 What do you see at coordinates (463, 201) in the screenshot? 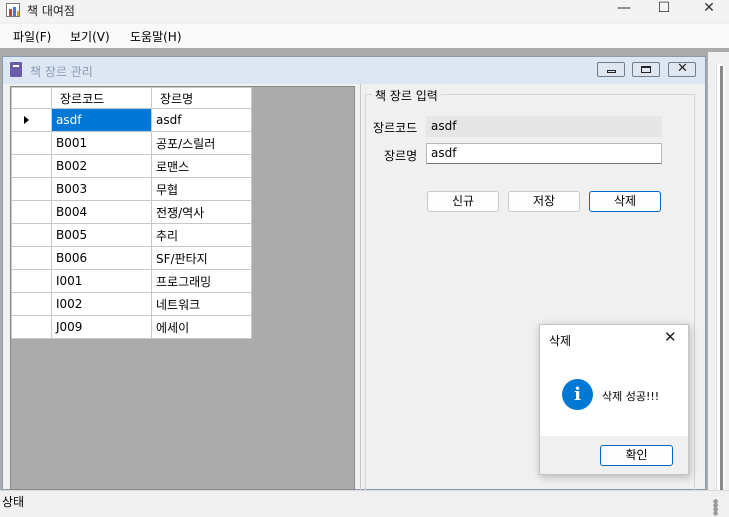
I see `new-button: 신규` at bounding box center [463, 201].